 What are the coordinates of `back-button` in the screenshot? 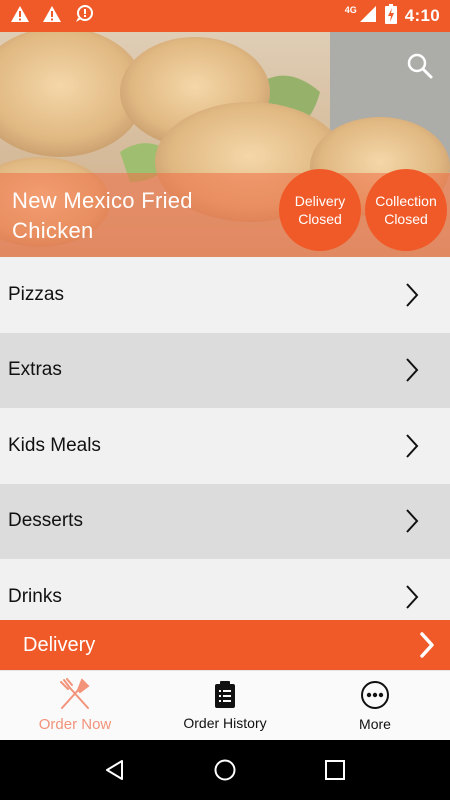 It's located at (115, 770).